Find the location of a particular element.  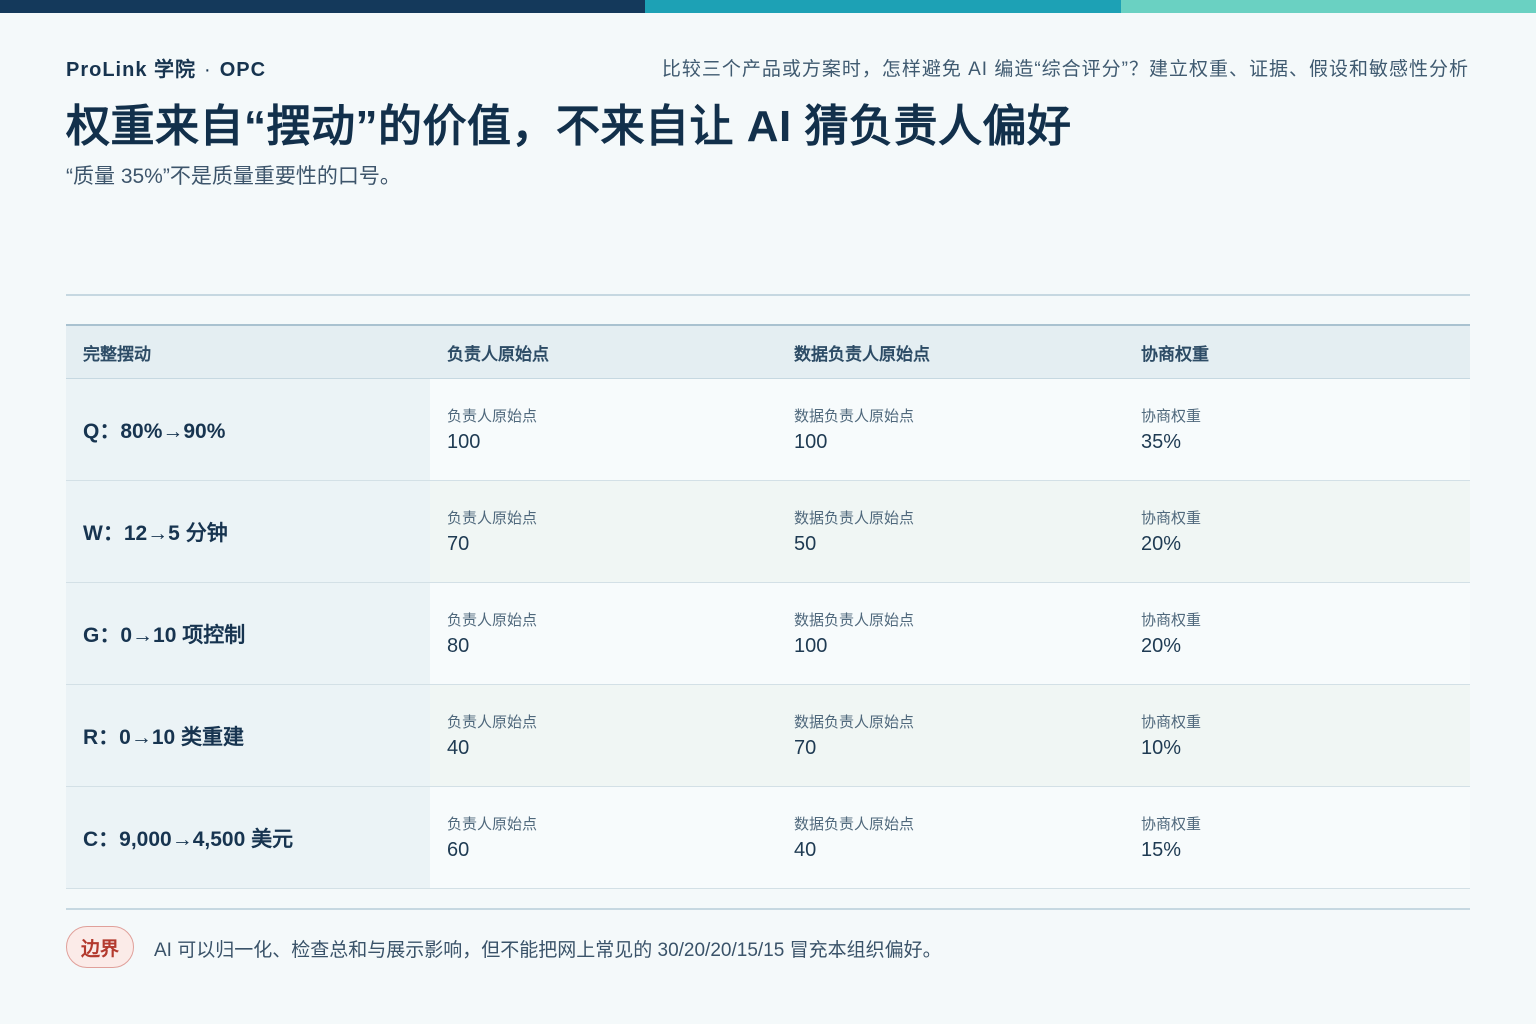

boundary-tag: 边界 is located at coordinates (100, 947).